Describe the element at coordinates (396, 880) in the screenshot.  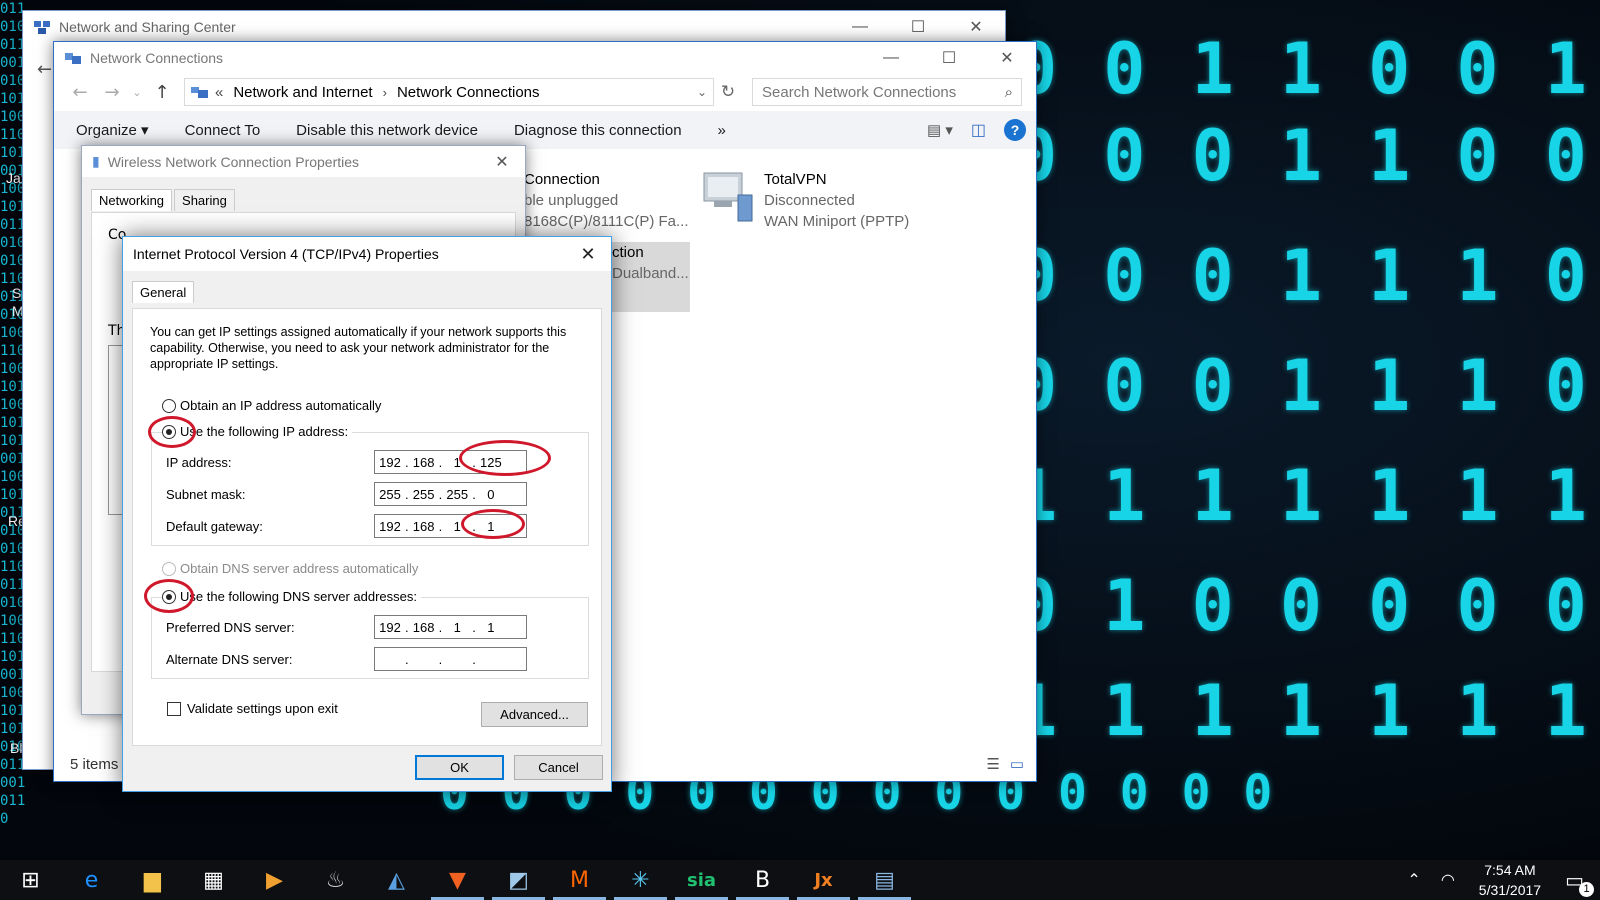
I see `photo-app-icon: ◭` at that location.